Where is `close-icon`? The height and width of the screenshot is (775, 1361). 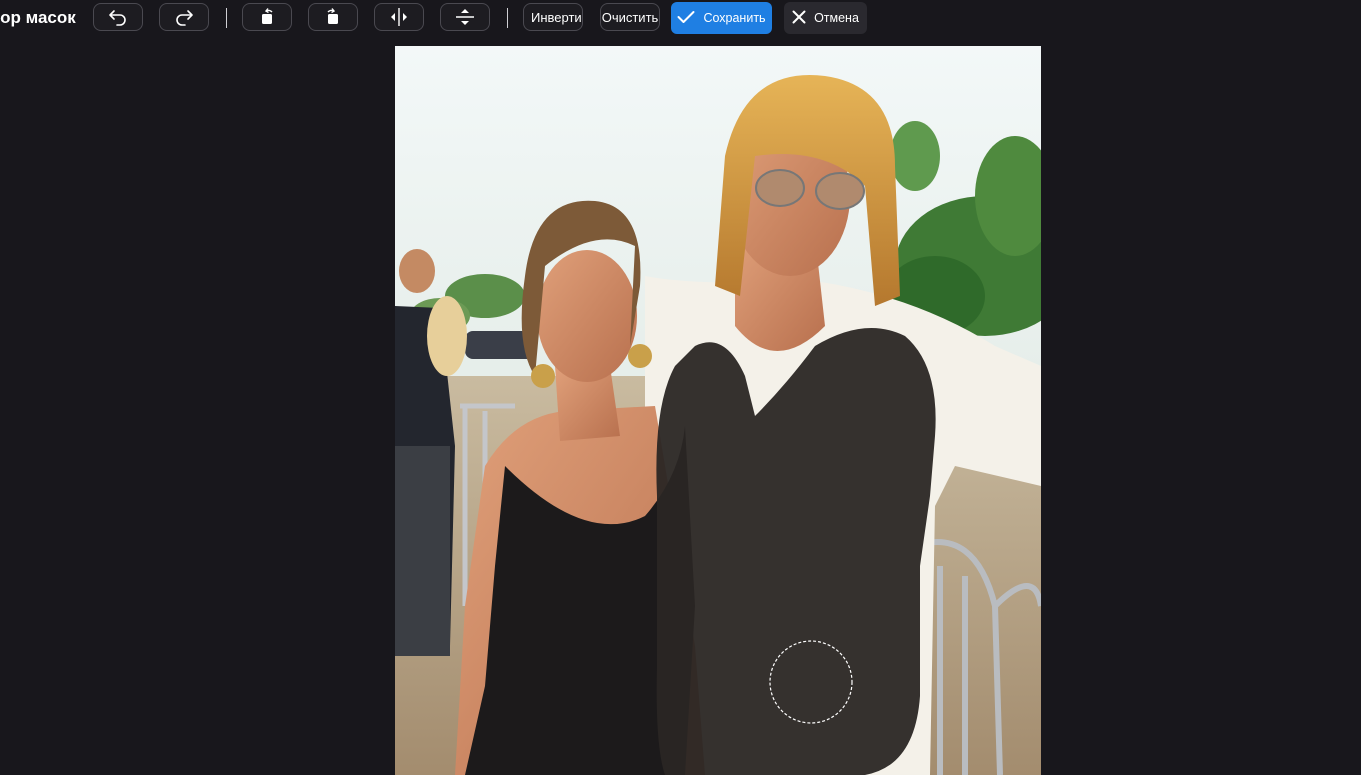 close-icon is located at coordinates (799, 18).